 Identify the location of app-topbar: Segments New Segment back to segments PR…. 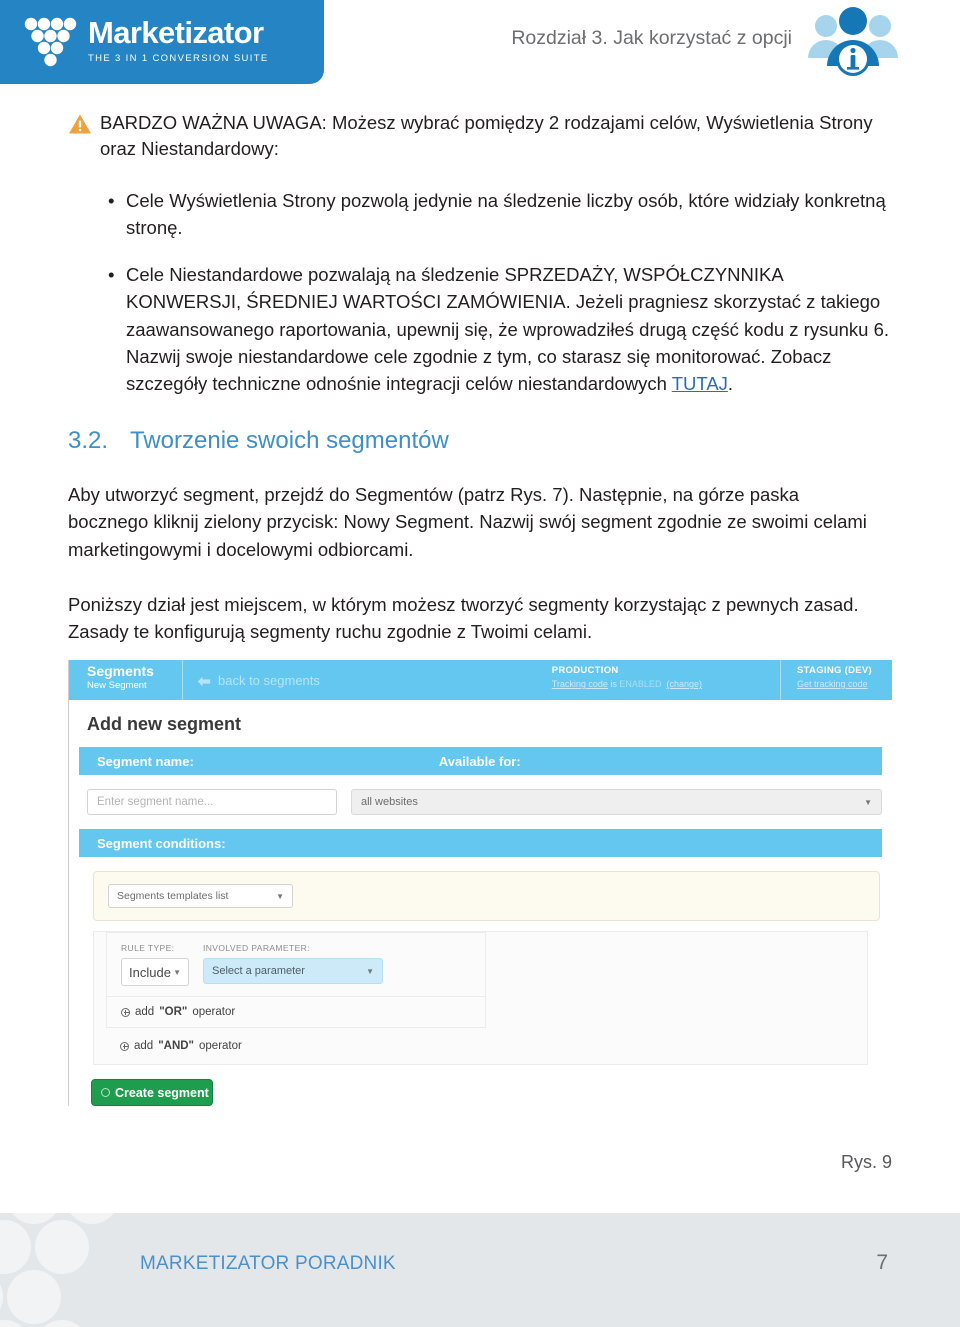
(480, 680).